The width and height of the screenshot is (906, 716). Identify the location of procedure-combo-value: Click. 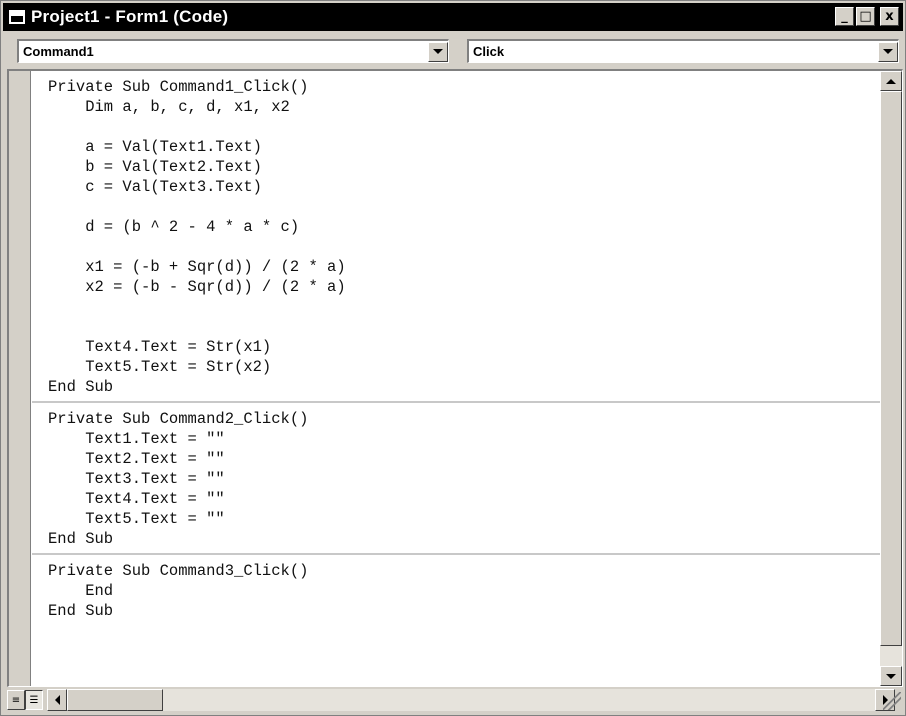
(489, 51).